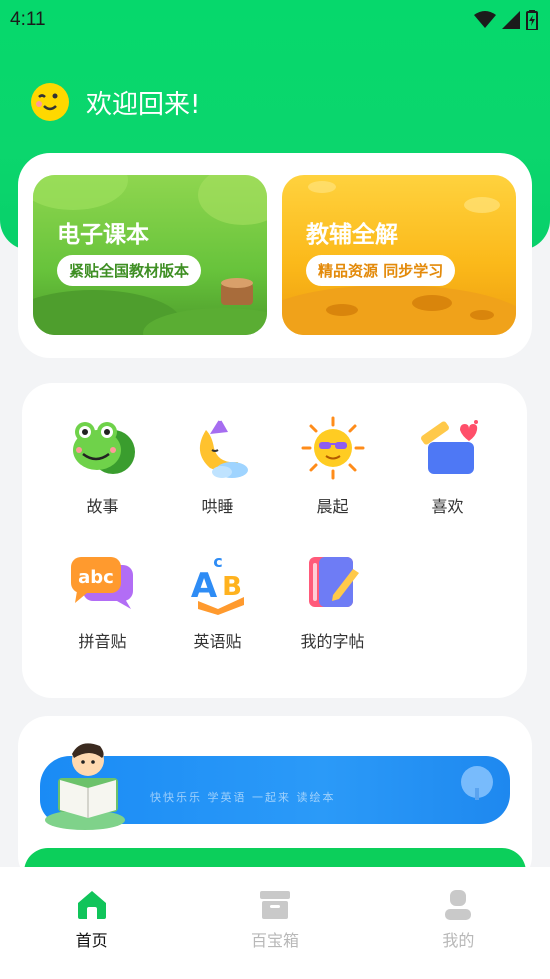 The width and height of the screenshot is (550, 979). What do you see at coordinates (458, 923) in the screenshot?
I see `nav-item-profile: 我的` at bounding box center [458, 923].